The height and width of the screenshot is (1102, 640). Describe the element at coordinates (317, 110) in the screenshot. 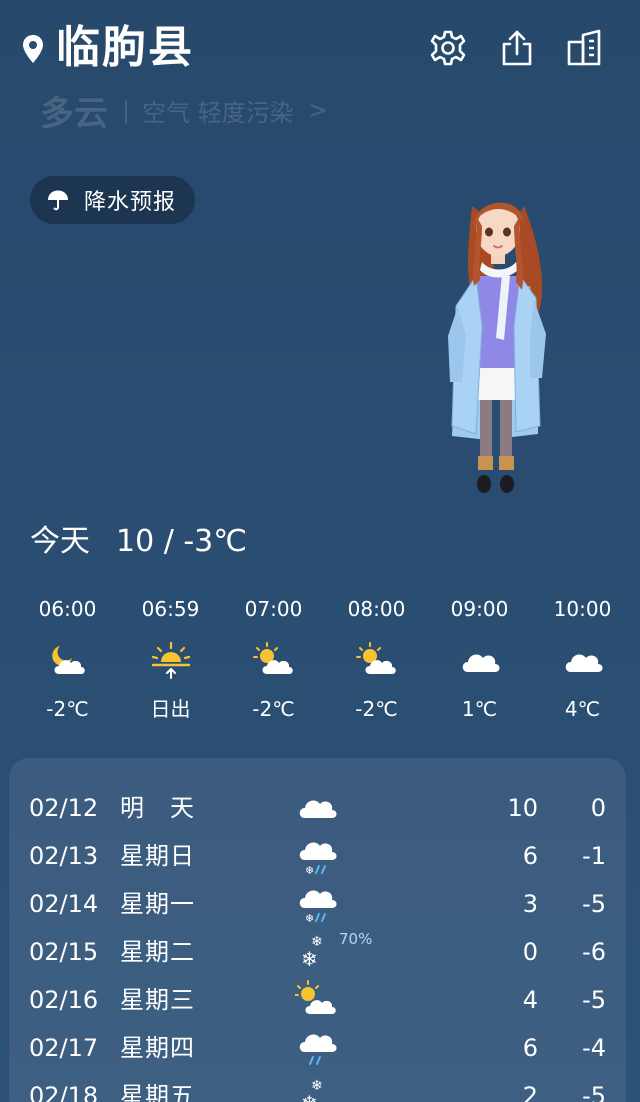

I see `chevron-right-icon: >` at that location.